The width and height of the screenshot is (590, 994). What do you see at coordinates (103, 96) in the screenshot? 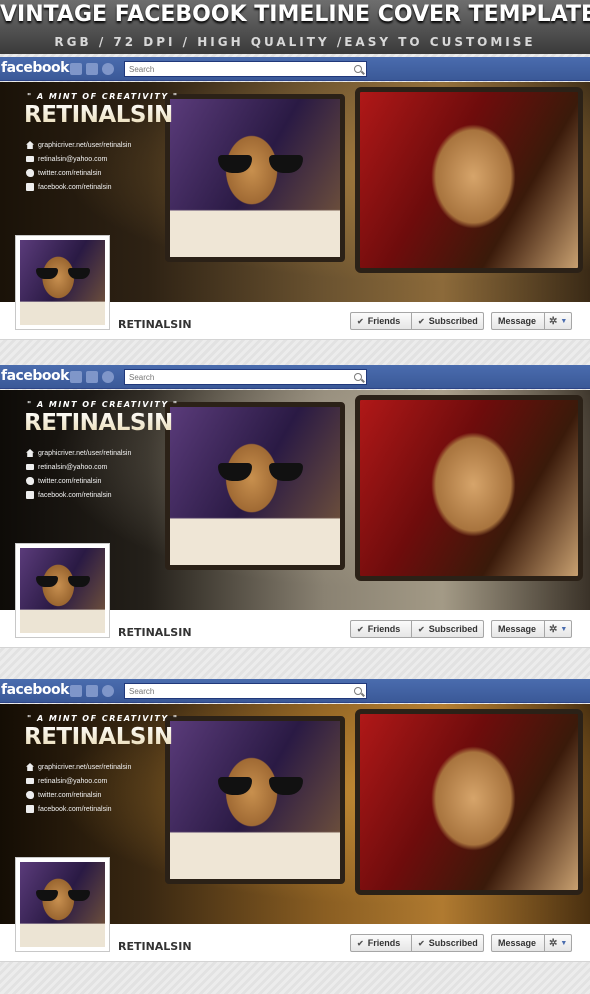
I see `cover-tagline: " A MINT OF CREATIVITY "` at bounding box center [103, 96].